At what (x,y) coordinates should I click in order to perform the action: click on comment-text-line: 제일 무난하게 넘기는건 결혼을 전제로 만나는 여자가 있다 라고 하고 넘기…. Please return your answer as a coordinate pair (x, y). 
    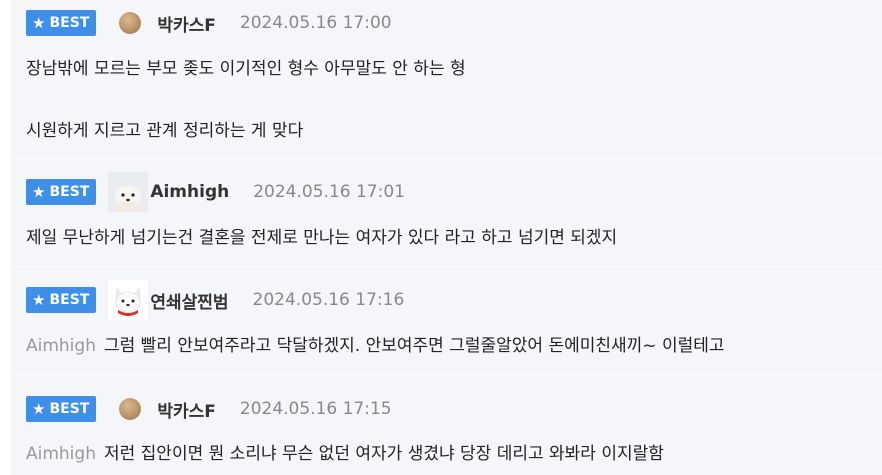
    Looking at the image, I should click on (322, 238).